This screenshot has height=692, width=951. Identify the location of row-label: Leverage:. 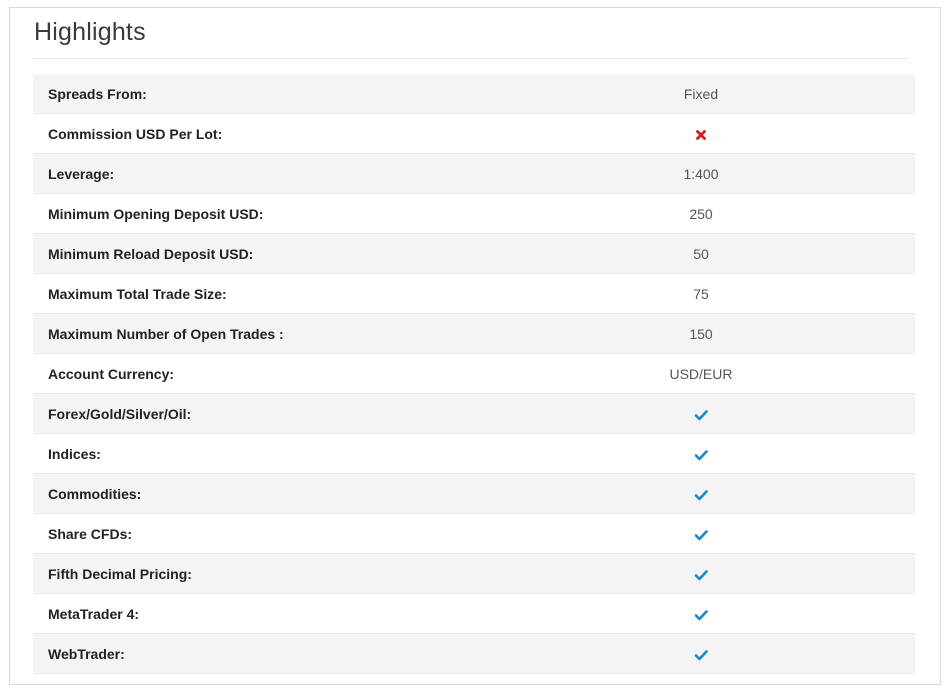
(81, 173).